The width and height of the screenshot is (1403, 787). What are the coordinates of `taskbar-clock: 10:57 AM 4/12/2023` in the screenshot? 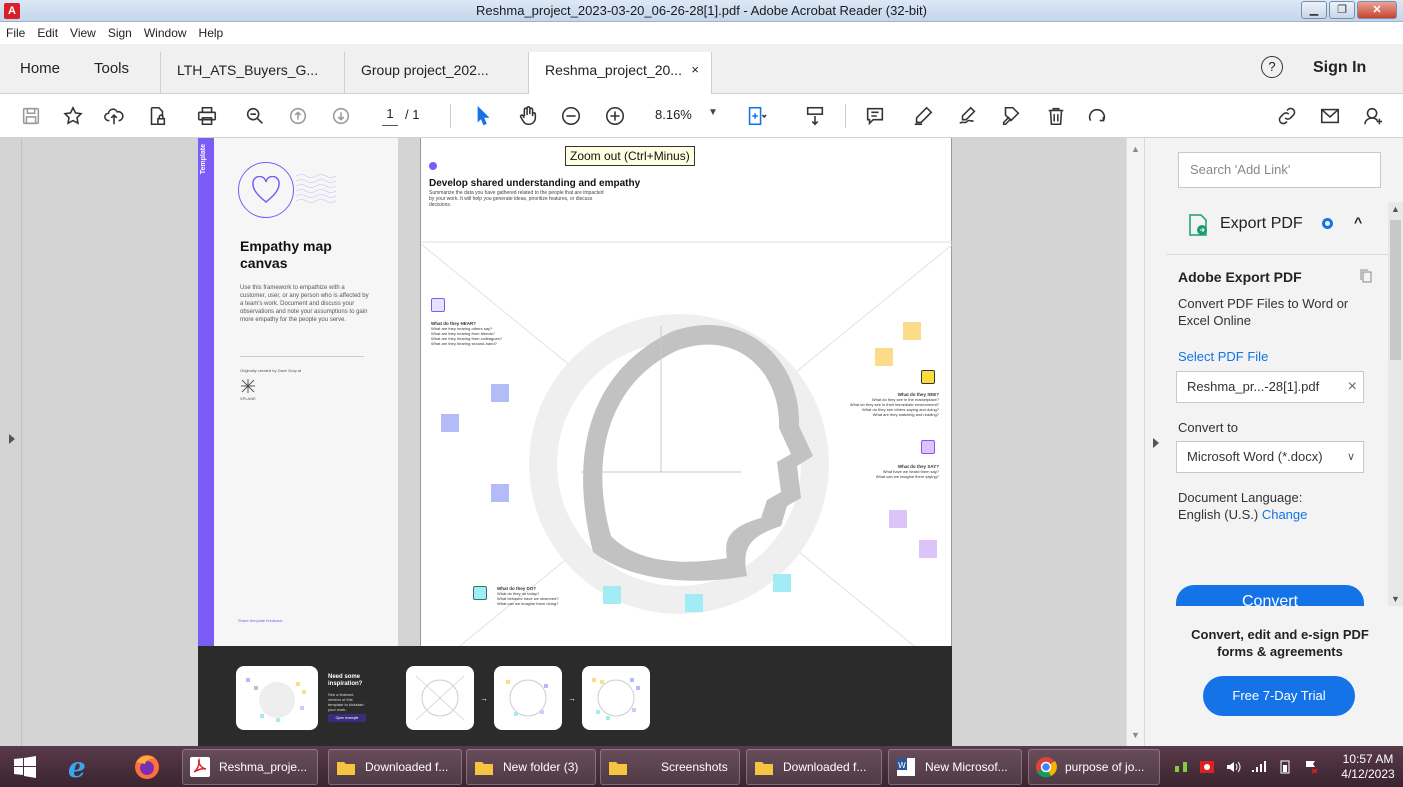 It's located at (1368, 767).